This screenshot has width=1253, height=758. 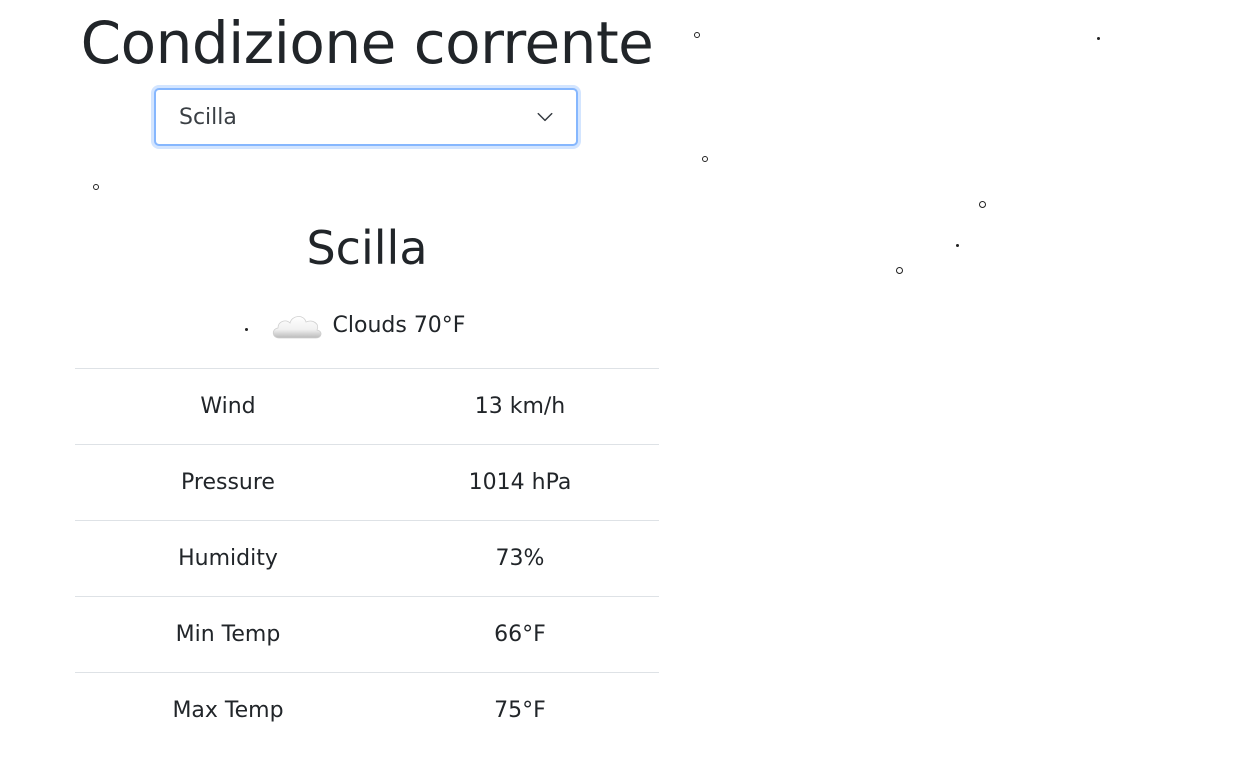 I want to click on stat-label-pressure: Pressure, so click(x=228, y=482).